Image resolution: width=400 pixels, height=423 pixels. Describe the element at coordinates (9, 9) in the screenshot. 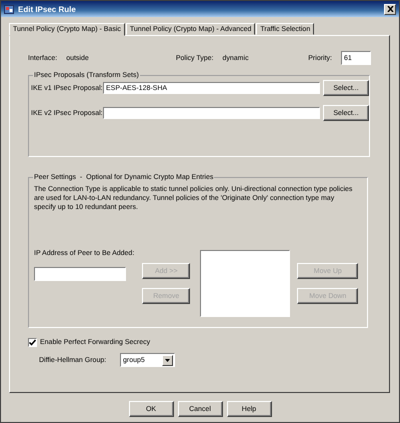

I see `window-icon` at that location.